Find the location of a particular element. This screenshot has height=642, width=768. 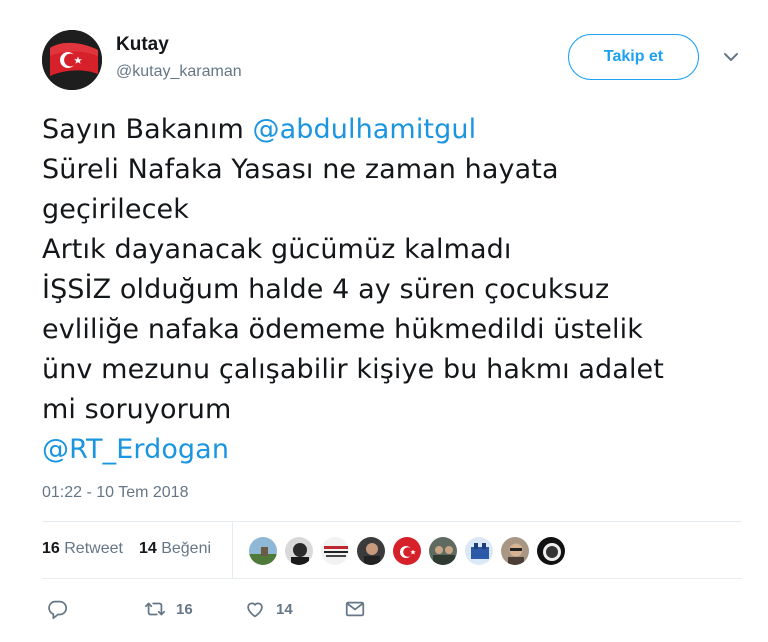

tweet-line: Sayın Bakanım @abdulhamitgul is located at coordinates (392, 130).